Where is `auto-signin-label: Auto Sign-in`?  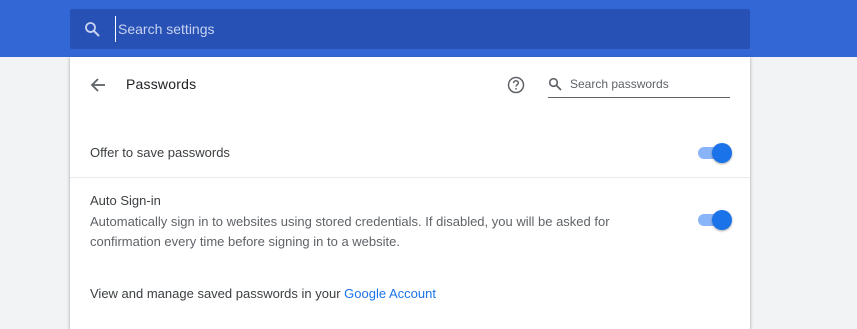
auto-signin-label: Auto Sign-in is located at coordinates (125, 200).